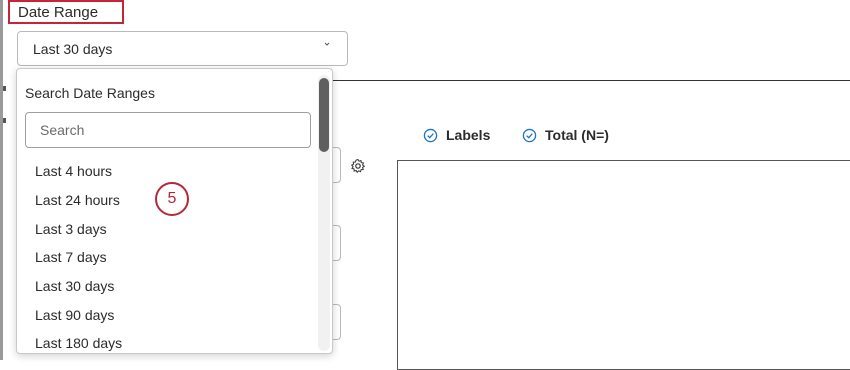  What do you see at coordinates (172, 199) in the screenshot?
I see `step-number-badge: 5` at bounding box center [172, 199].